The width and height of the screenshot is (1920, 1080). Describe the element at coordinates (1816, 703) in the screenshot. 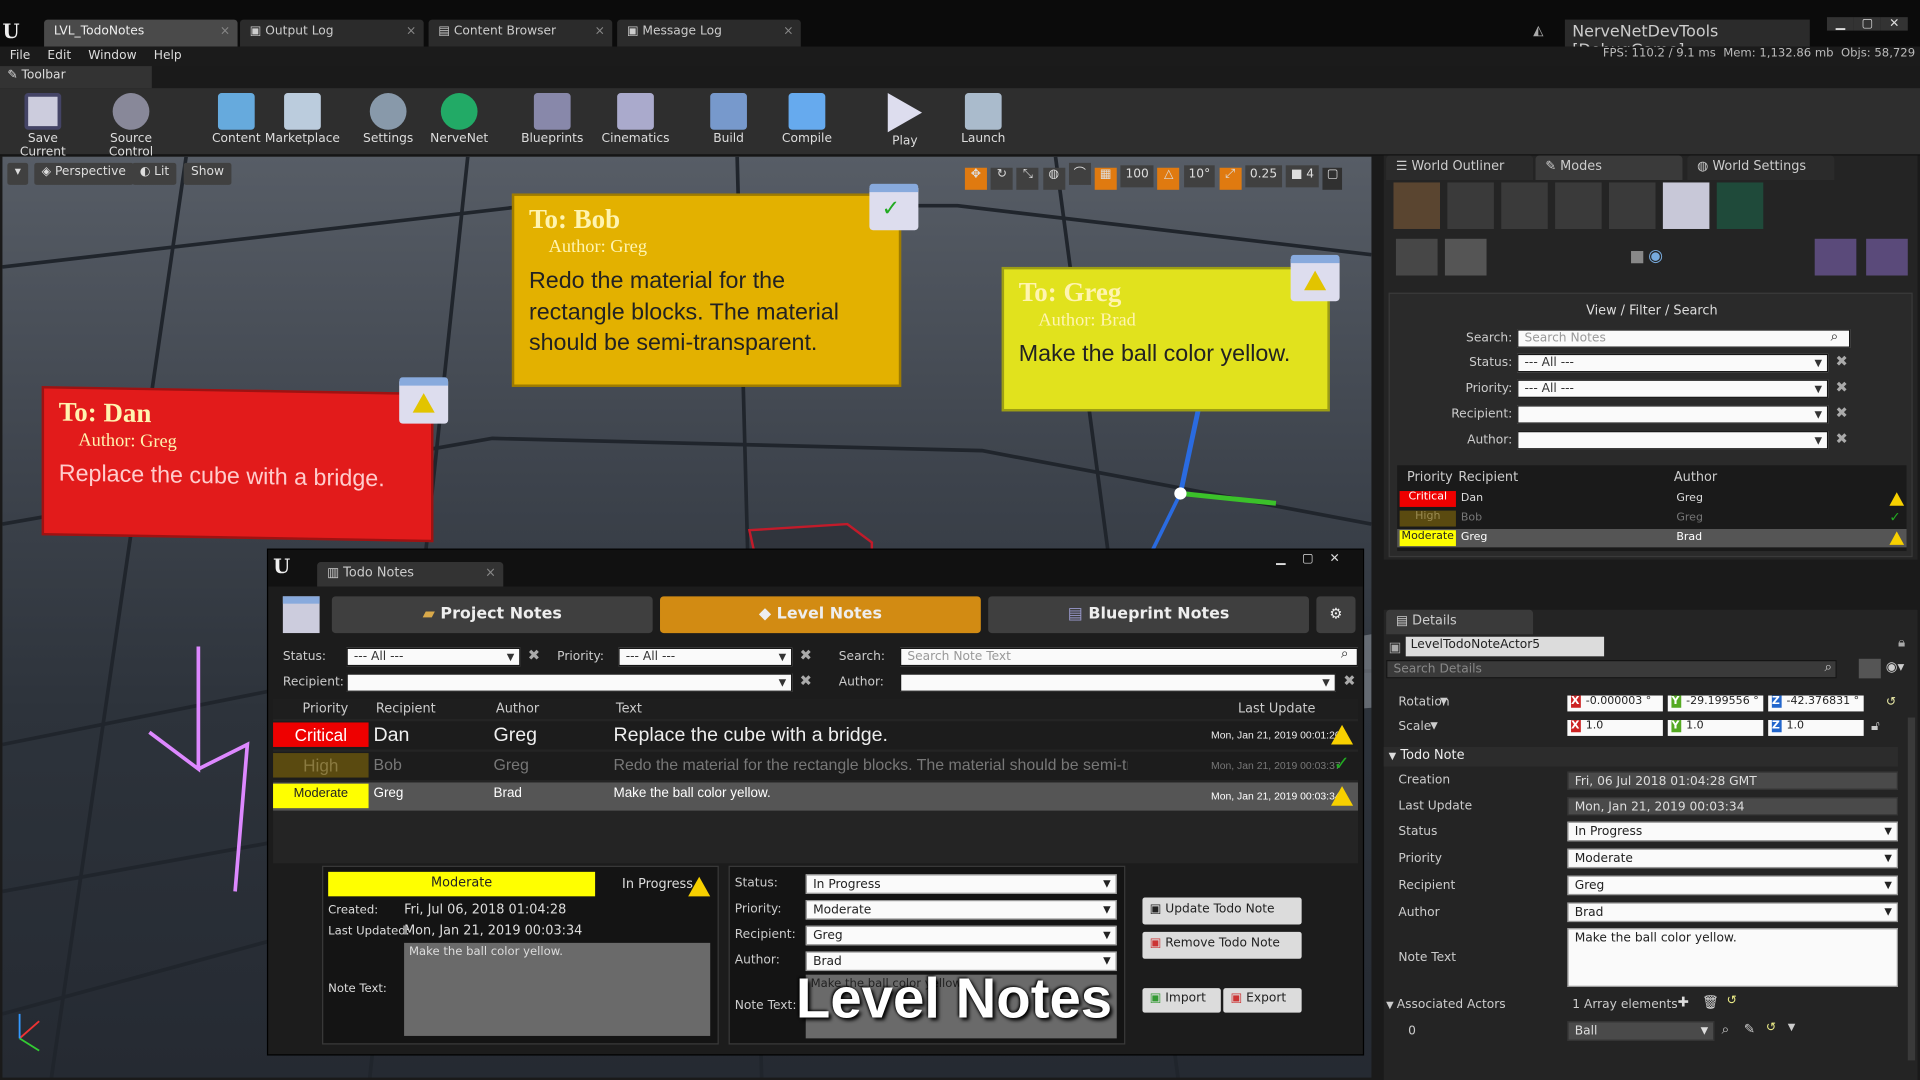

I see `rotation-z-field: Z -42.376831 °` at that location.